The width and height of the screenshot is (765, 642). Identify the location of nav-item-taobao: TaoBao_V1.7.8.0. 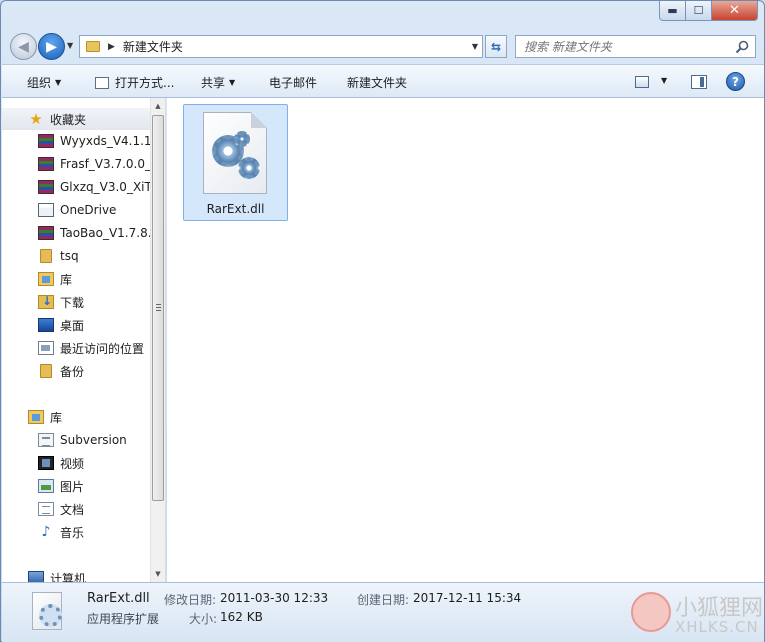
(76, 233).